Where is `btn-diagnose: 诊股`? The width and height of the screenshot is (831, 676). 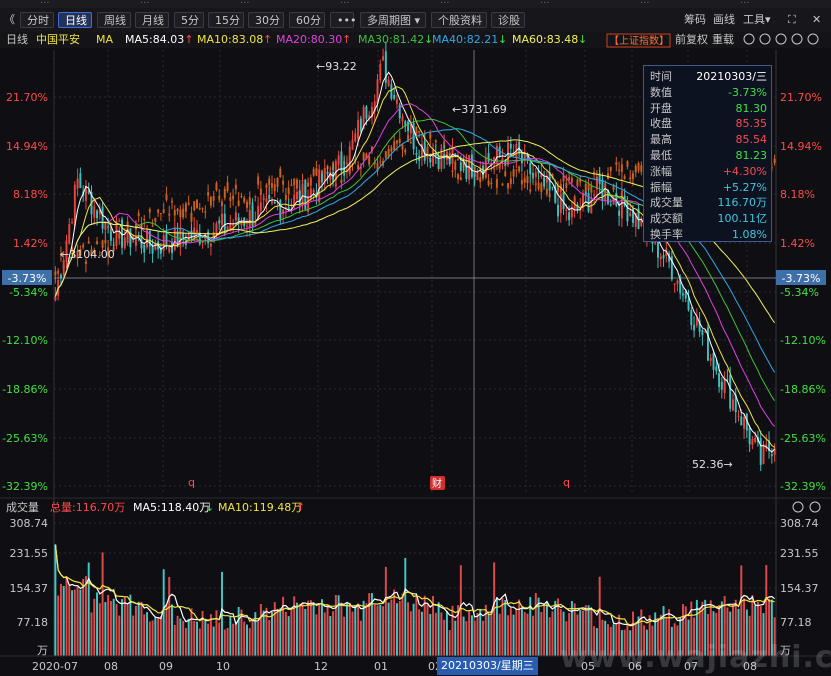 btn-diagnose: 诊股 is located at coordinates (508, 20).